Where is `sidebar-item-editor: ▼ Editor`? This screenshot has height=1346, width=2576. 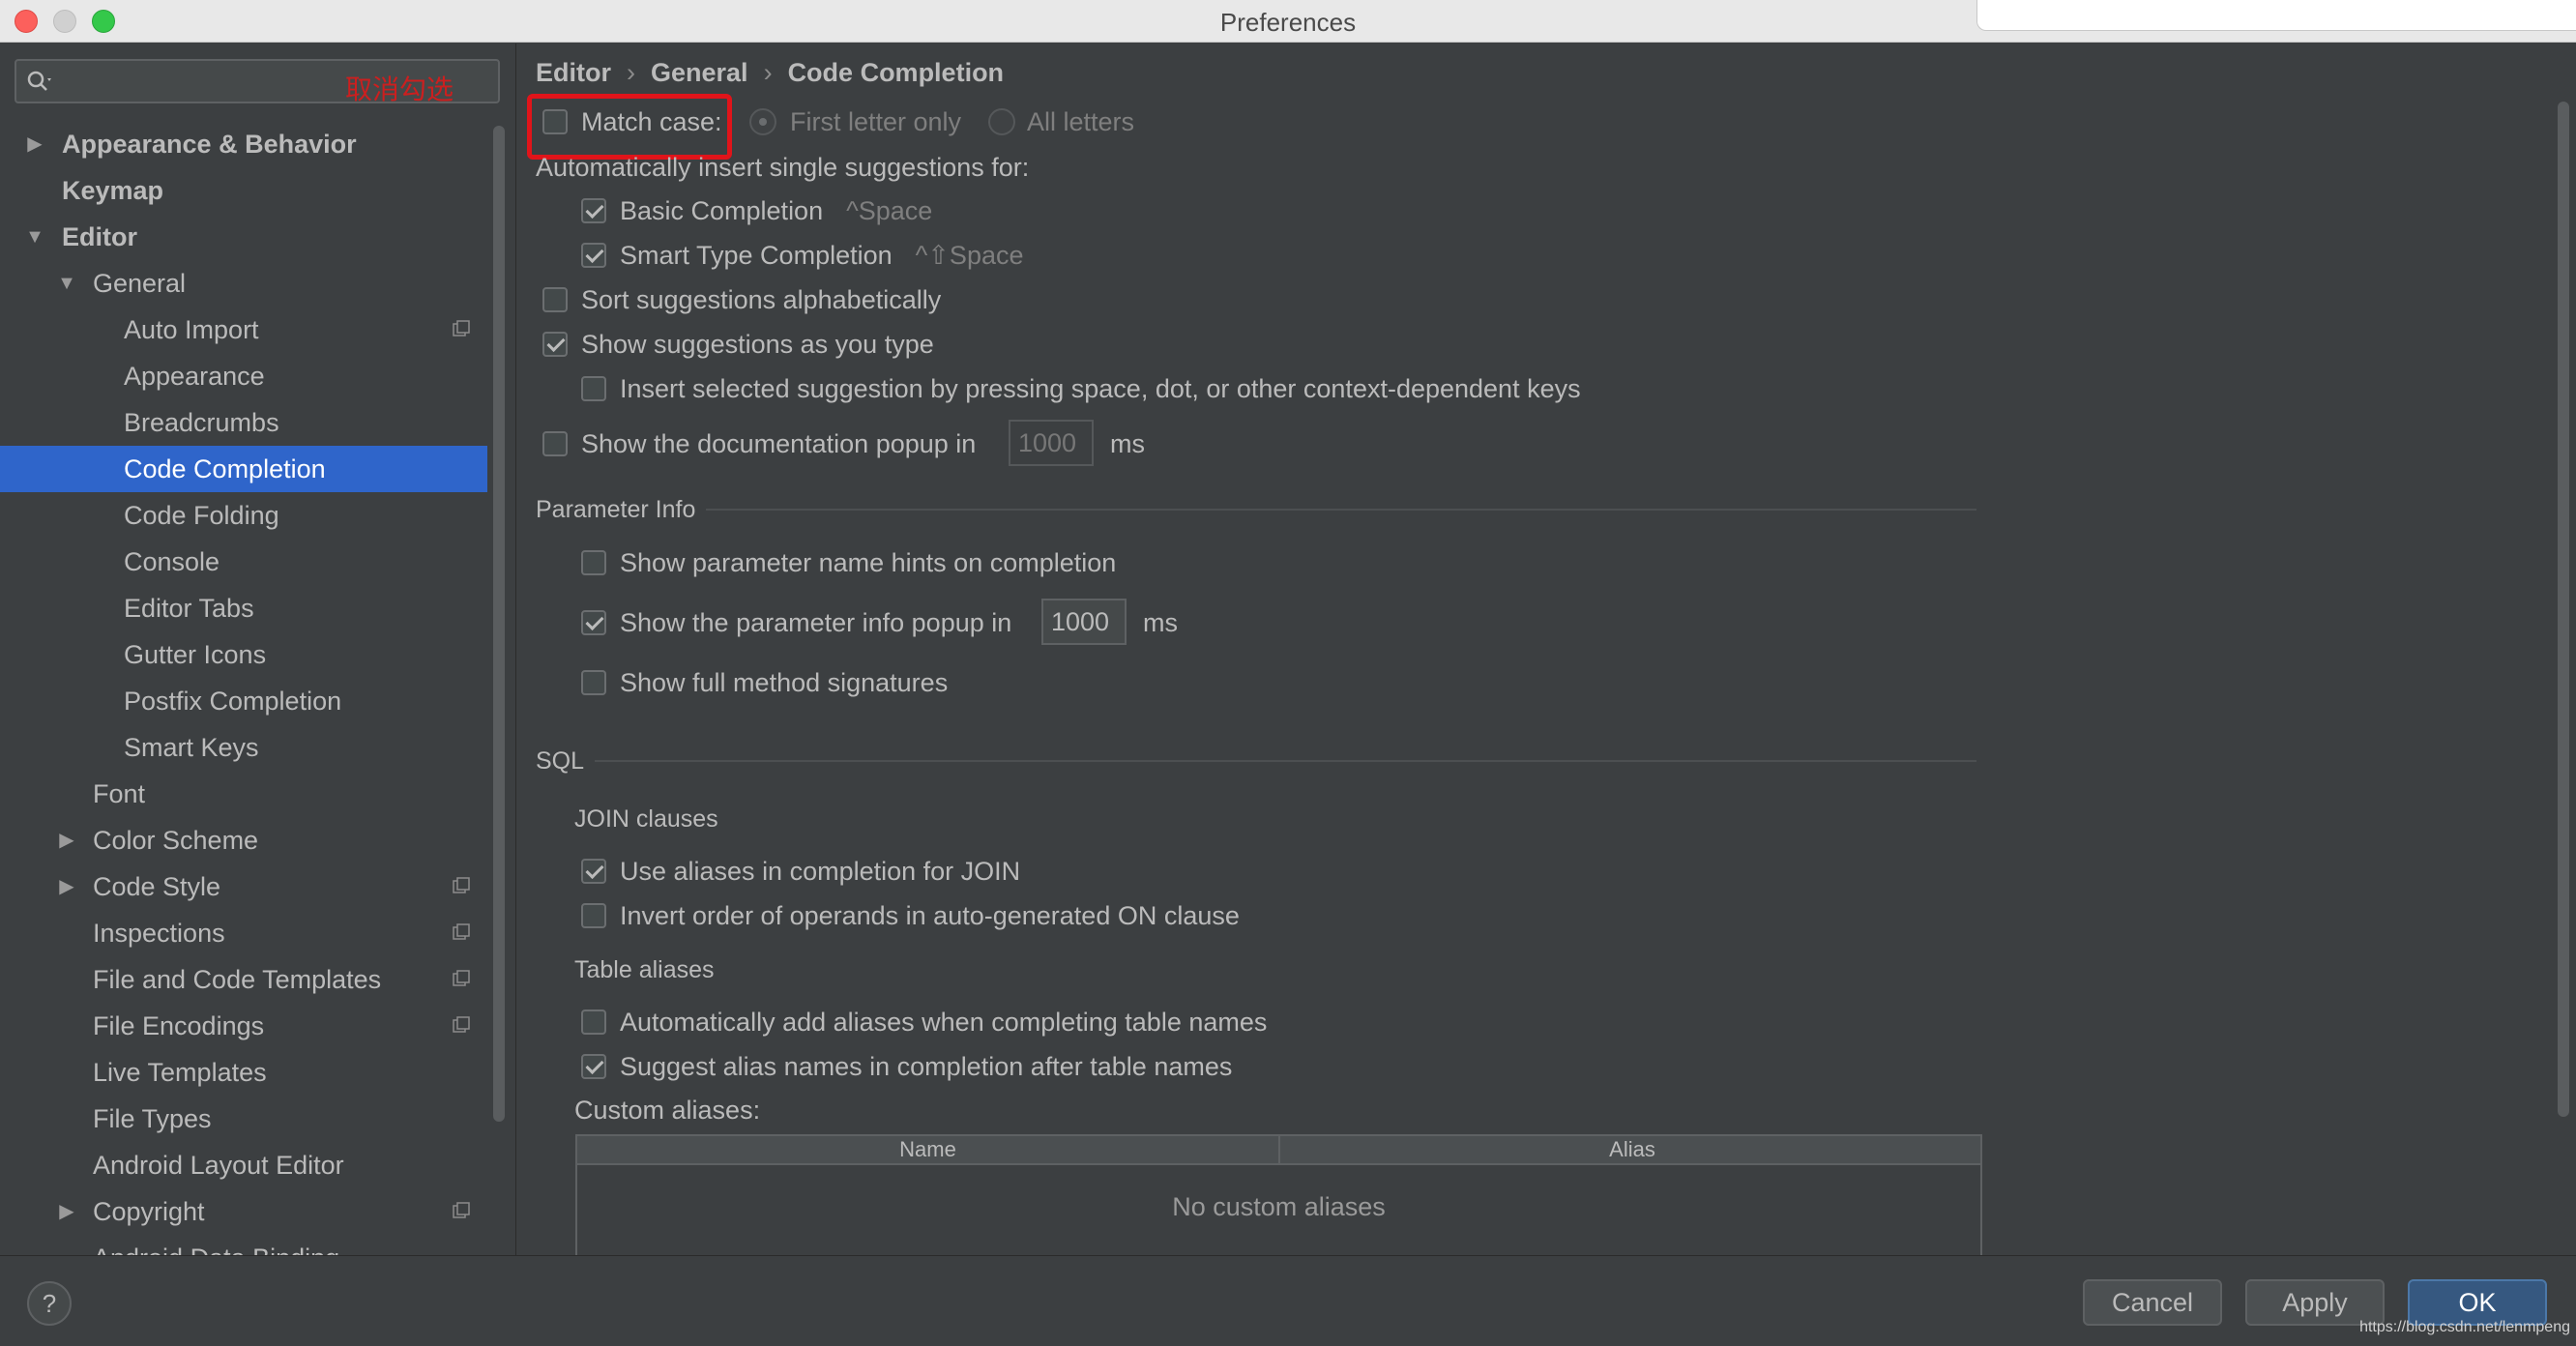 sidebar-item-editor: ▼ Editor is located at coordinates (243, 237).